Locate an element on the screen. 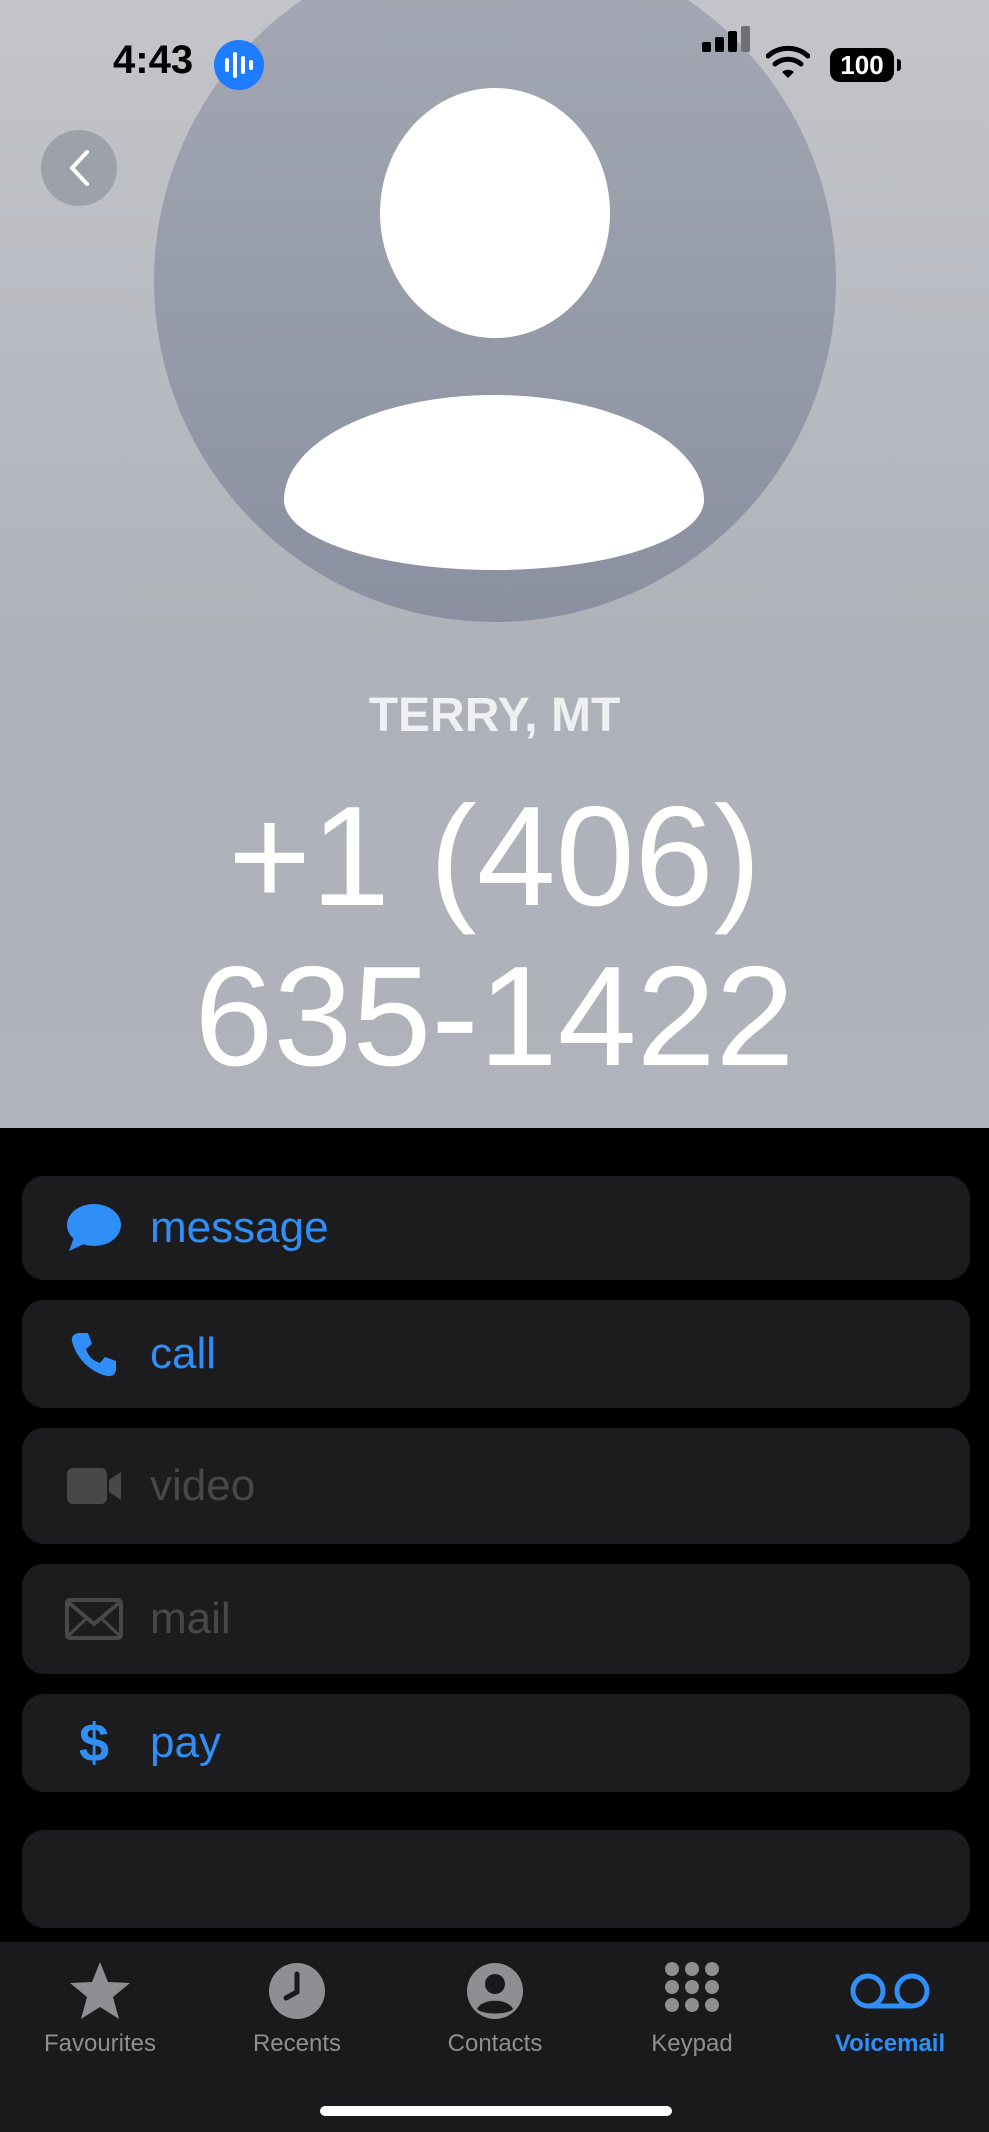 Image resolution: width=989 pixels, height=2132 pixels. message-label: message is located at coordinates (239, 1227).